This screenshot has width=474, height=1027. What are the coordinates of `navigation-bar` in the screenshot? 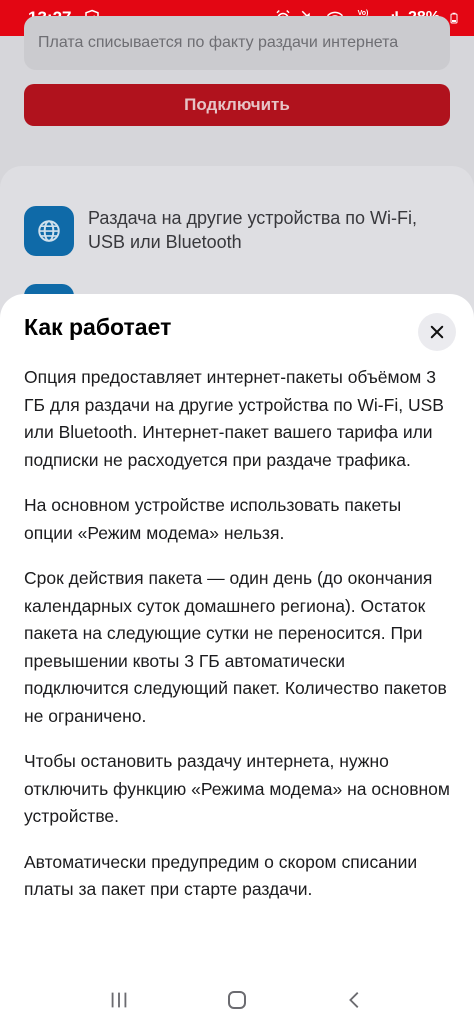 It's located at (237, 999).